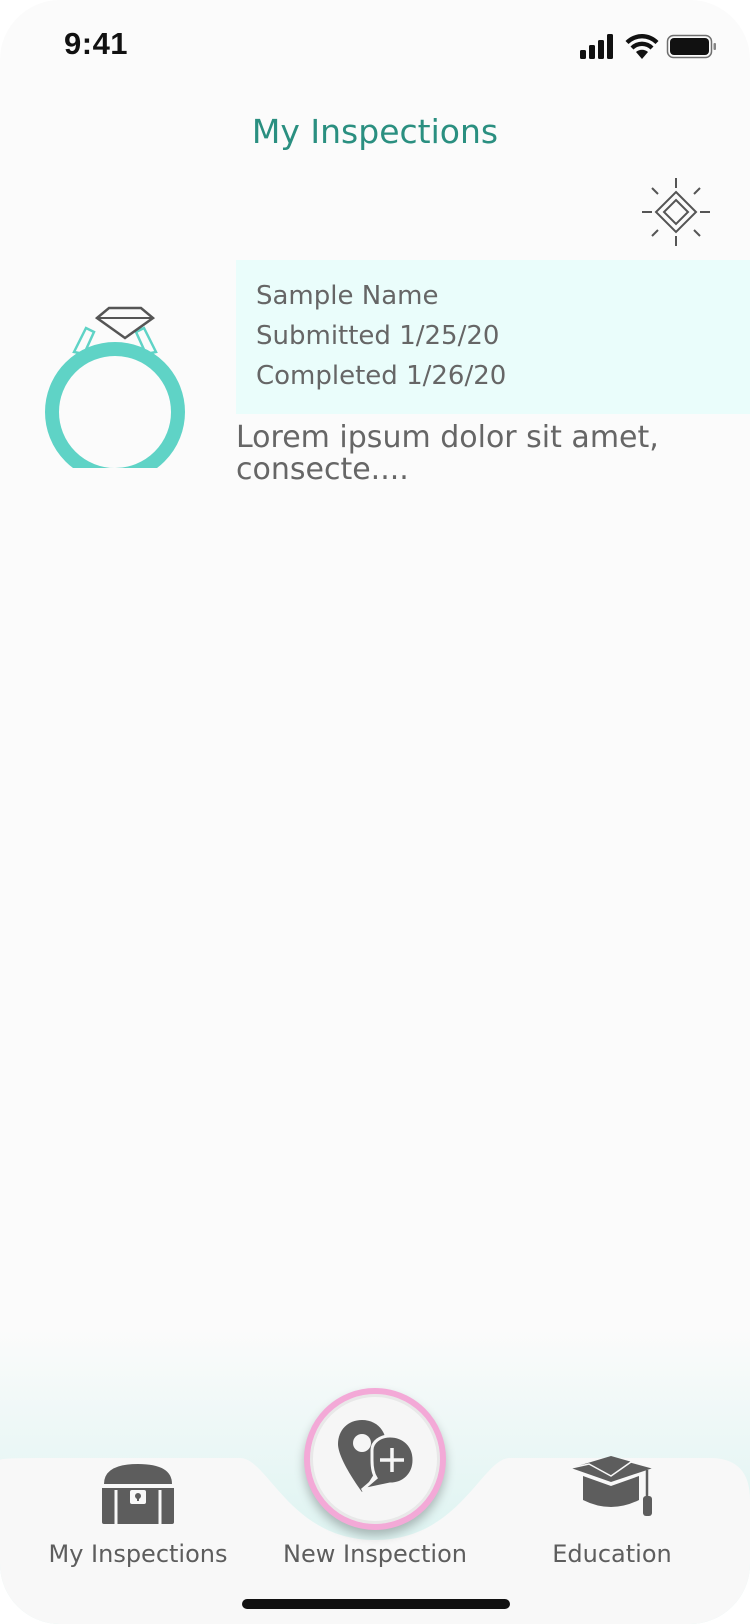 This screenshot has width=750, height=1624. What do you see at coordinates (596, 46) in the screenshot?
I see `signal-icon` at bounding box center [596, 46].